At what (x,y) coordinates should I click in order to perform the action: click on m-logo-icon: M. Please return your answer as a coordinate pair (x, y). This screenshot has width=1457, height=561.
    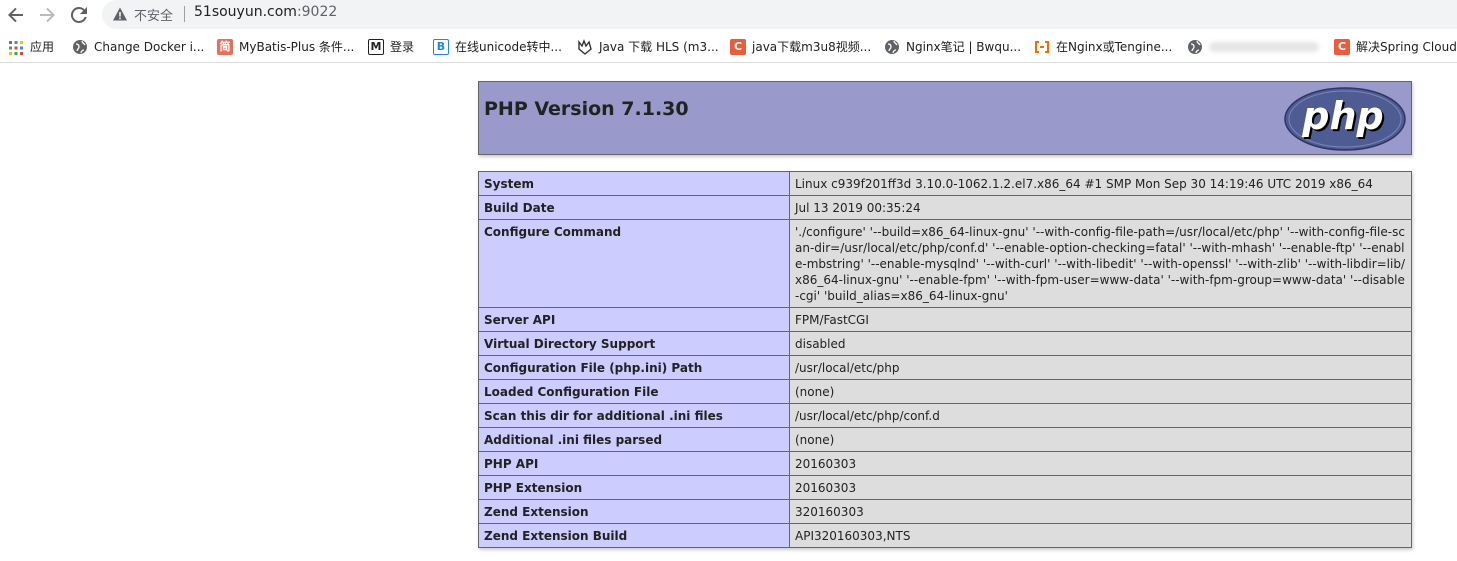
    Looking at the image, I should click on (376, 47).